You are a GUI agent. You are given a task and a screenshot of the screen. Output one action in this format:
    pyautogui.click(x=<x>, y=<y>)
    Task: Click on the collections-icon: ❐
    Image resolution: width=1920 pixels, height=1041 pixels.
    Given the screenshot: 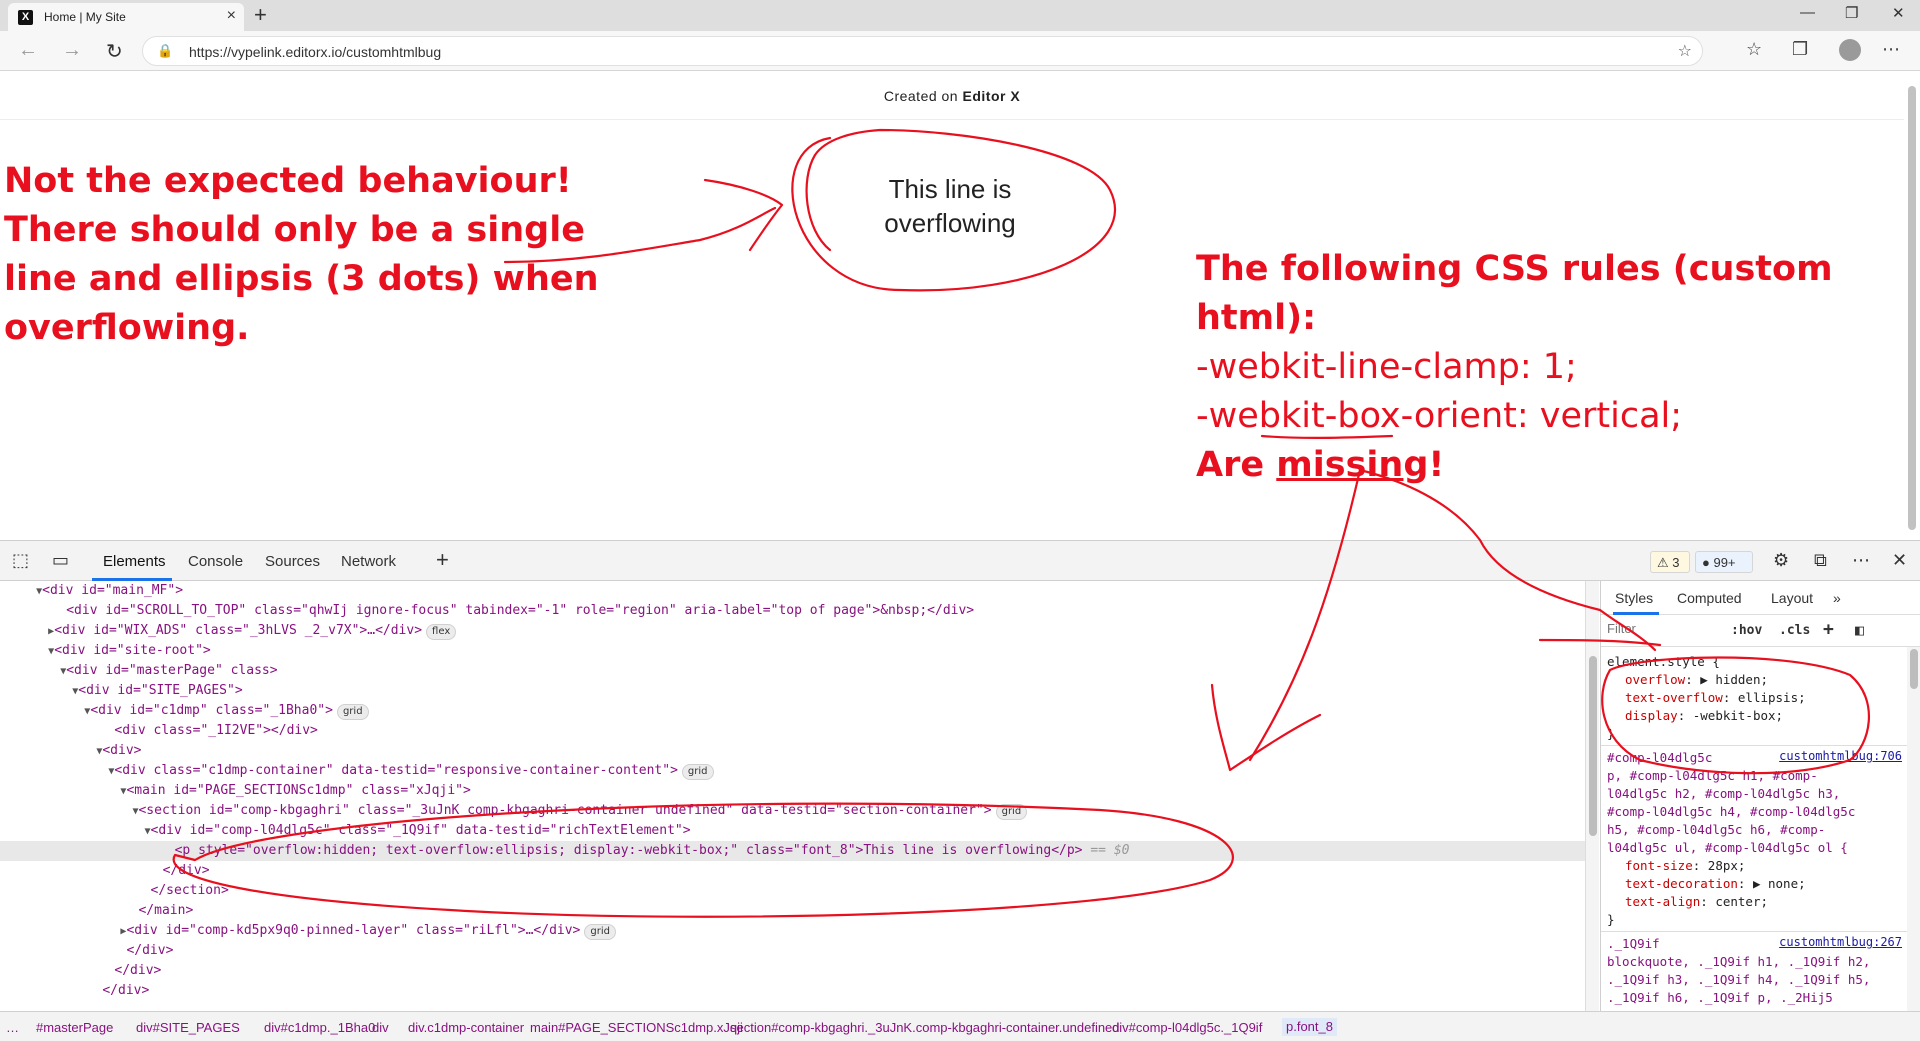 What is the action you would take?
    pyautogui.click(x=1800, y=49)
    